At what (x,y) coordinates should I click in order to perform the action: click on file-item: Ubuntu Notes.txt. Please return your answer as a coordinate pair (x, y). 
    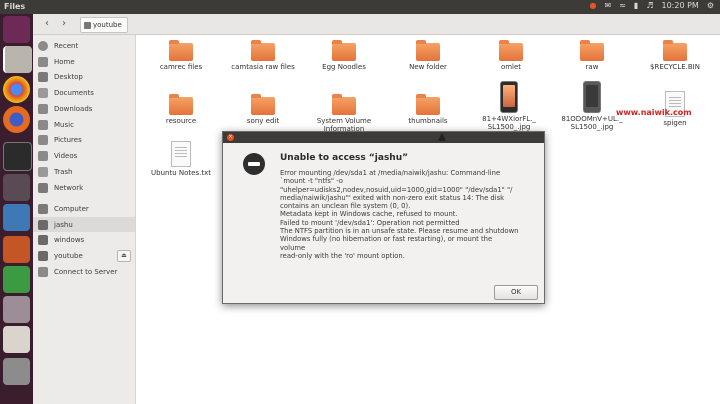
    Looking at the image, I should click on (181, 159).